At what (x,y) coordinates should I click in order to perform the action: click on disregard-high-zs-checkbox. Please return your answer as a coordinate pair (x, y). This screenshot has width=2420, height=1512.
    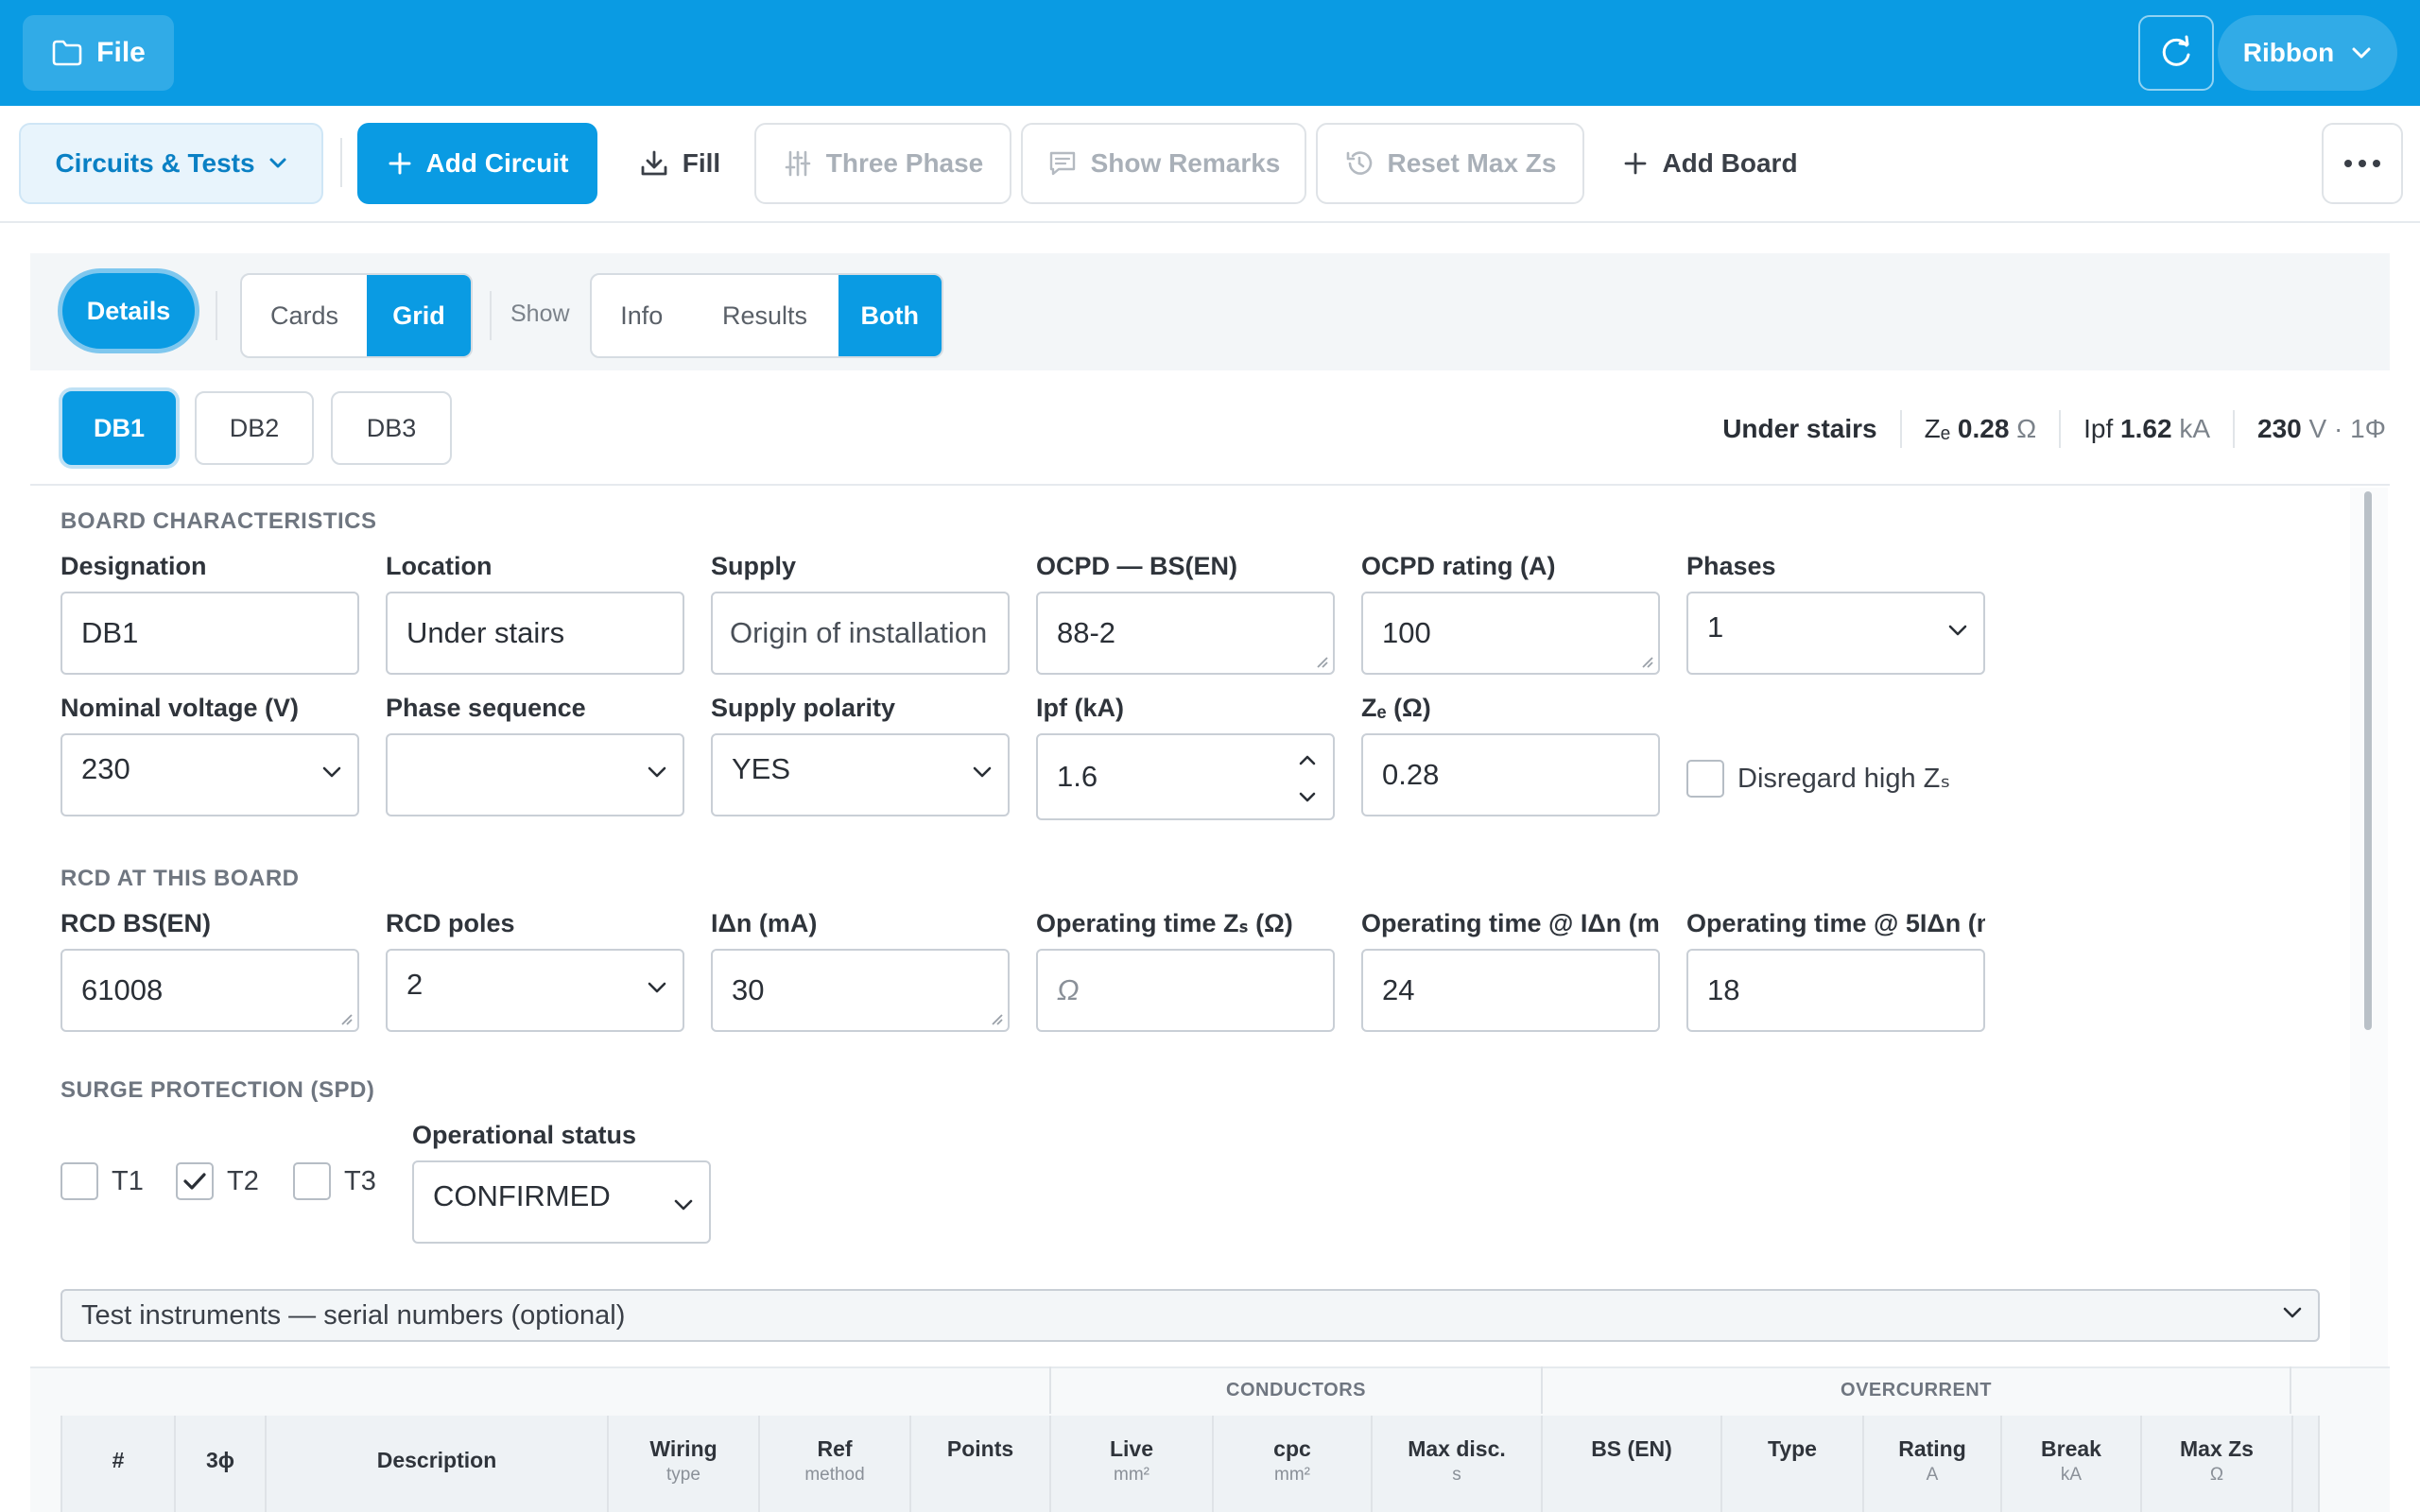
    Looking at the image, I should click on (1705, 779).